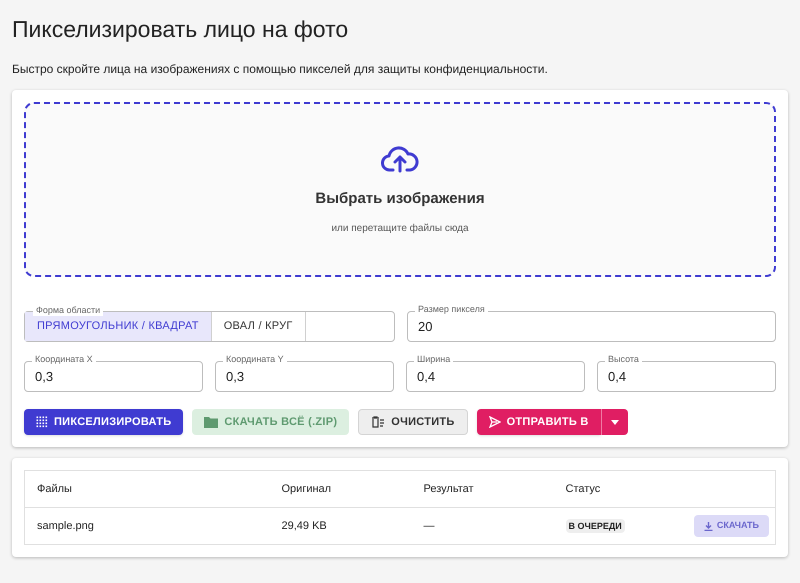 The width and height of the screenshot is (800, 583). What do you see at coordinates (451, 309) in the screenshot?
I see `field-label: Размер пикселя` at bounding box center [451, 309].